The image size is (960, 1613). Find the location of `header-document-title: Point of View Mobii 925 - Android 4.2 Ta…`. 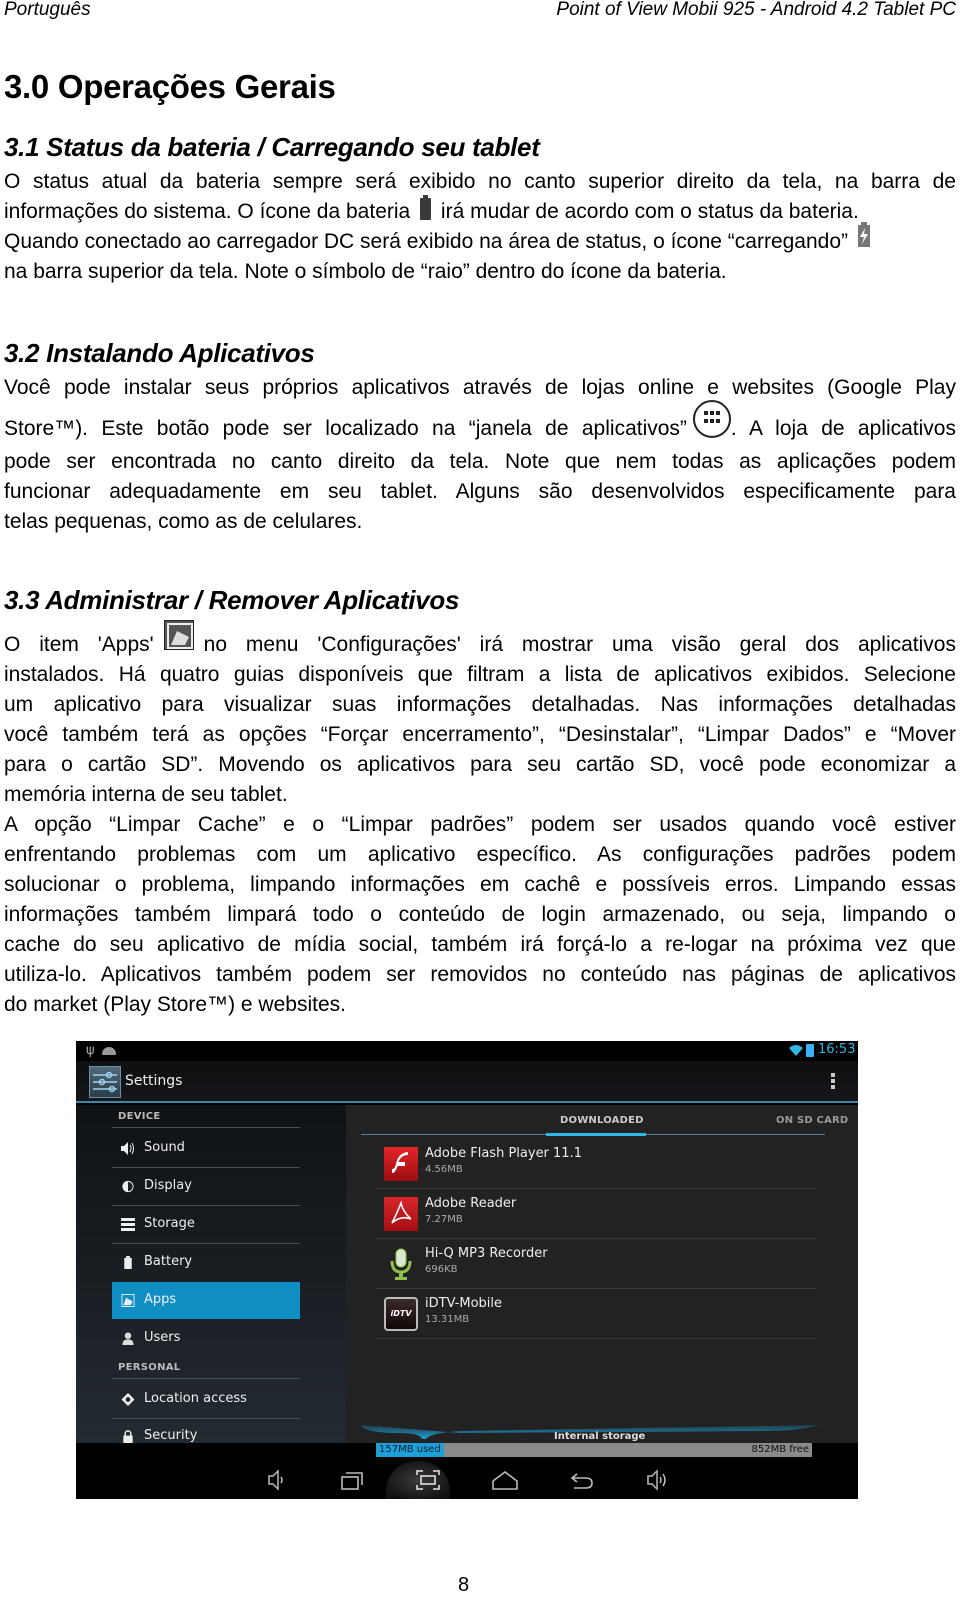

header-document-title: Point of View Mobii 925 - Android 4.2 Ta… is located at coordinates (756, 10).